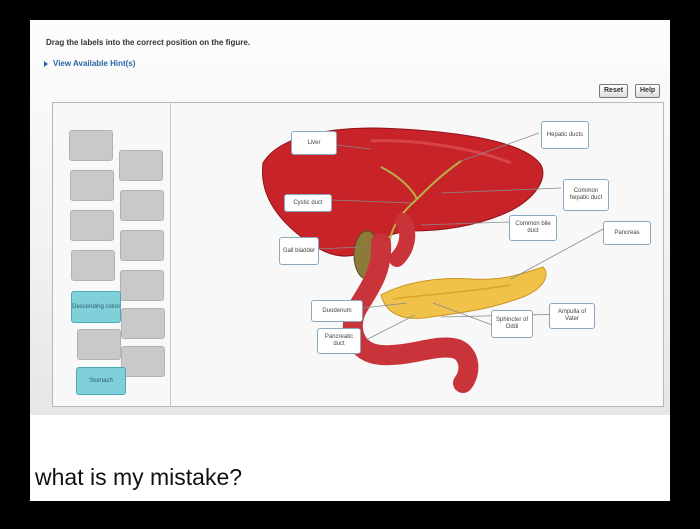 The width and height of the screenshot is (700, 529). What do you see at coordinates (139, 477) in the screenshot?
I see `question-text: what is my mistake?` at bounding box center [139, 477].